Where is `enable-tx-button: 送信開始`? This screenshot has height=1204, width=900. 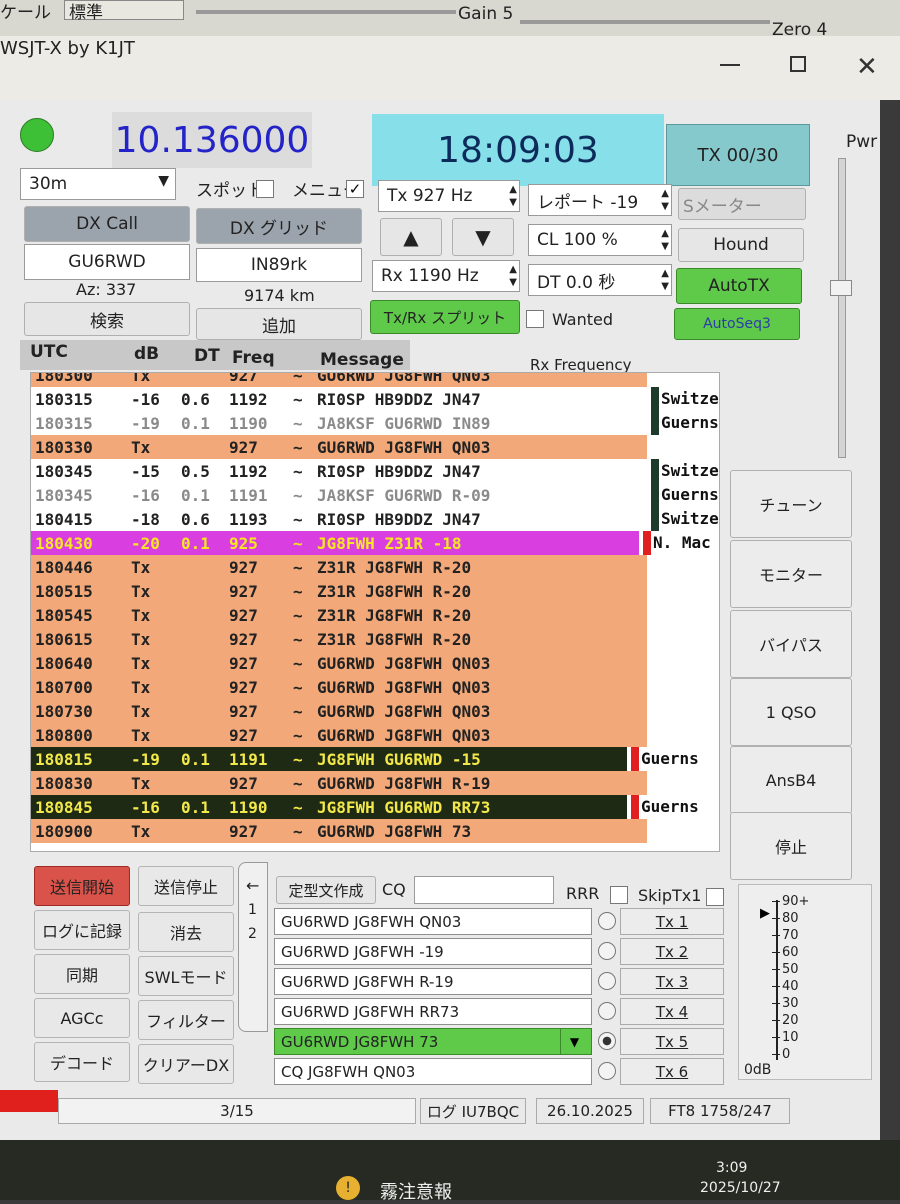 enable-tx-button: 送信開始 is located at coordinates (82, 886).